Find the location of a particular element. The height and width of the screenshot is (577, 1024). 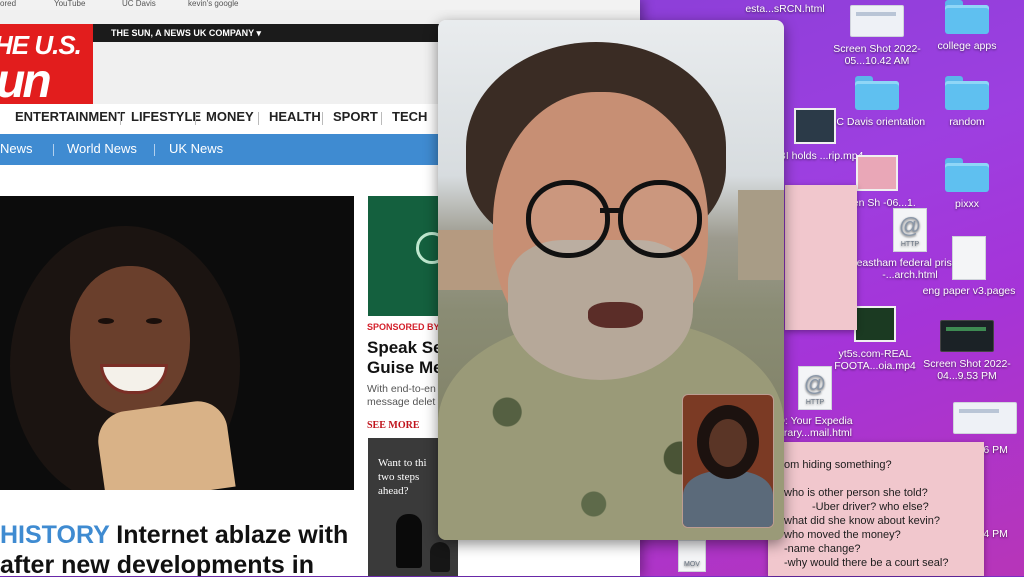

desktop-file-mov: MOV is located at coordinates (692, 558).